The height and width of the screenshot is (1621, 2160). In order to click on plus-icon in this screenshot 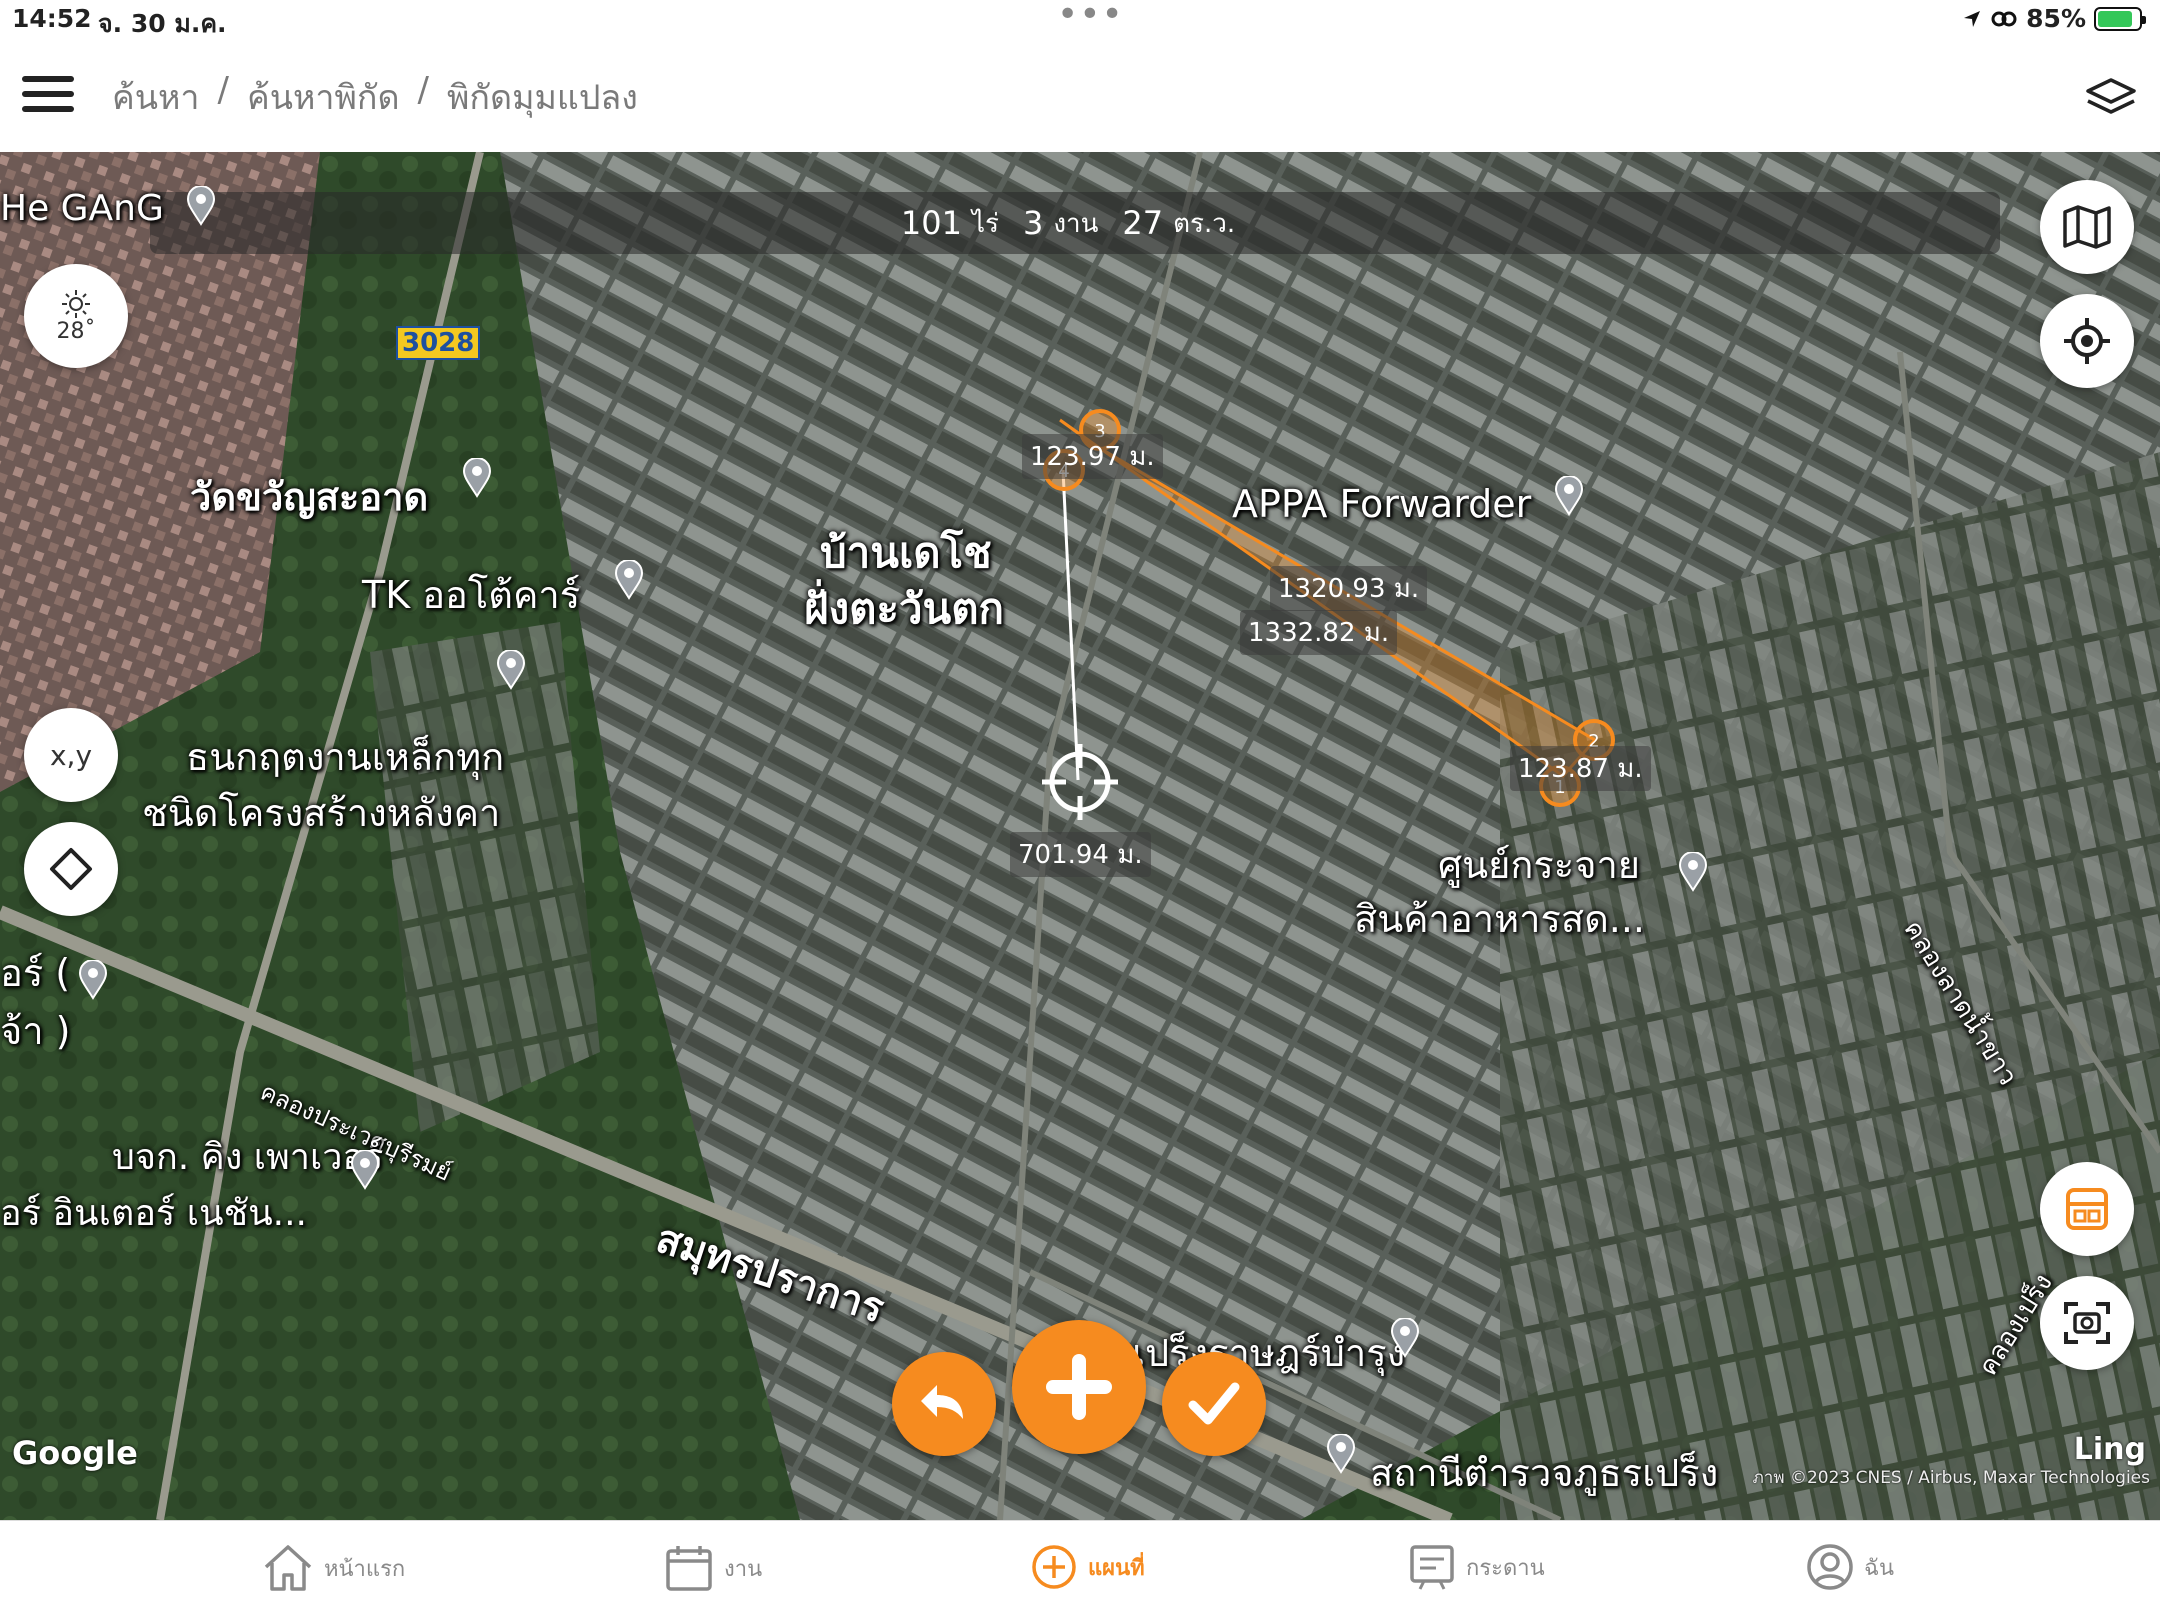, I will do `click(1079, 1387)`.